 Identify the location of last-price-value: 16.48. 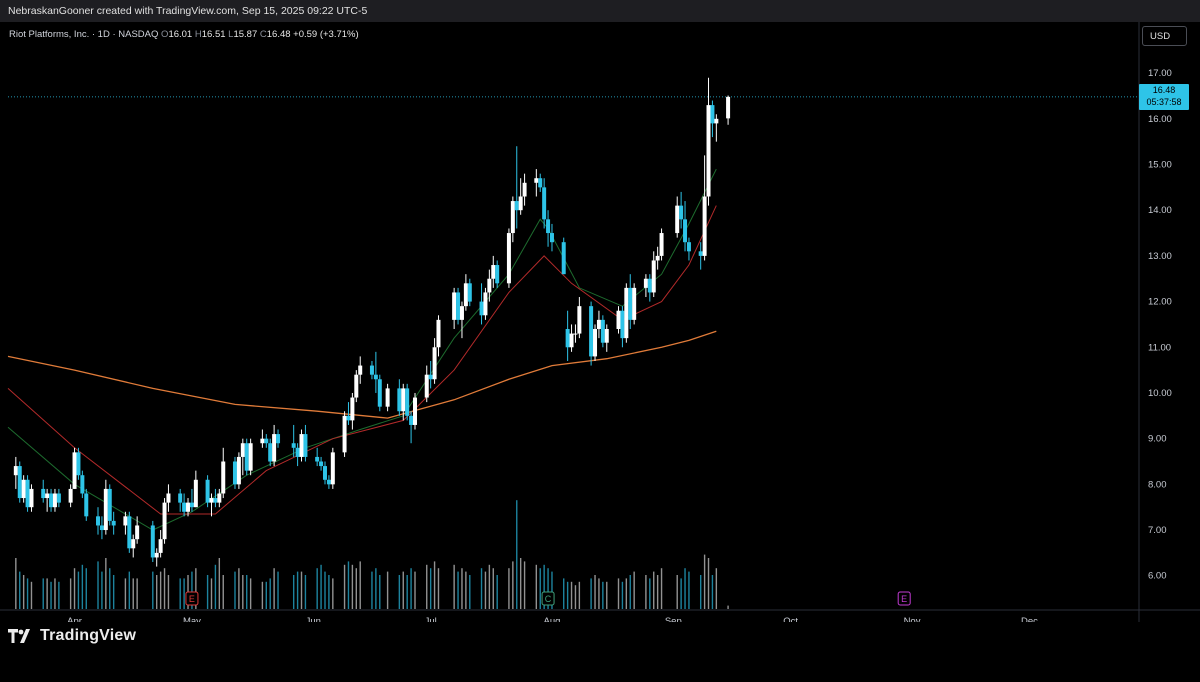
(1164, 89).